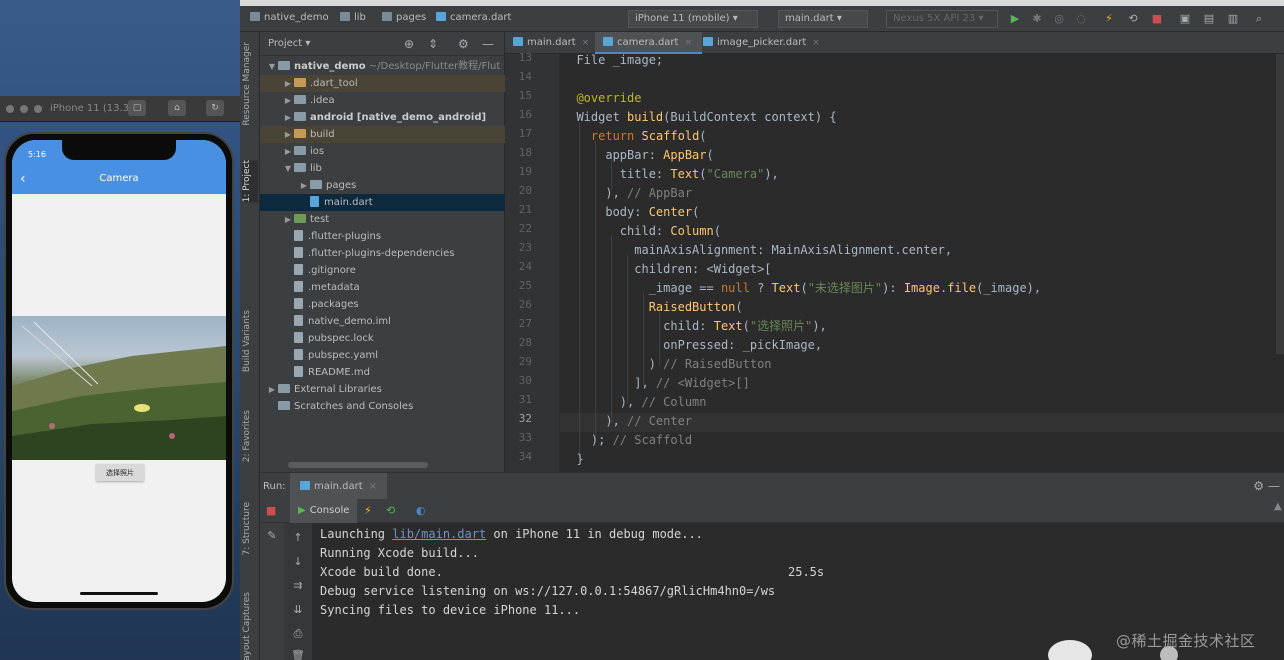 The width and height of the screenshot is (1284, 660). What do you see at coordinates (1209, 19) in the screenshot?
I see `avd-manager-icon: ▤` at bounding box center [1209, 19].